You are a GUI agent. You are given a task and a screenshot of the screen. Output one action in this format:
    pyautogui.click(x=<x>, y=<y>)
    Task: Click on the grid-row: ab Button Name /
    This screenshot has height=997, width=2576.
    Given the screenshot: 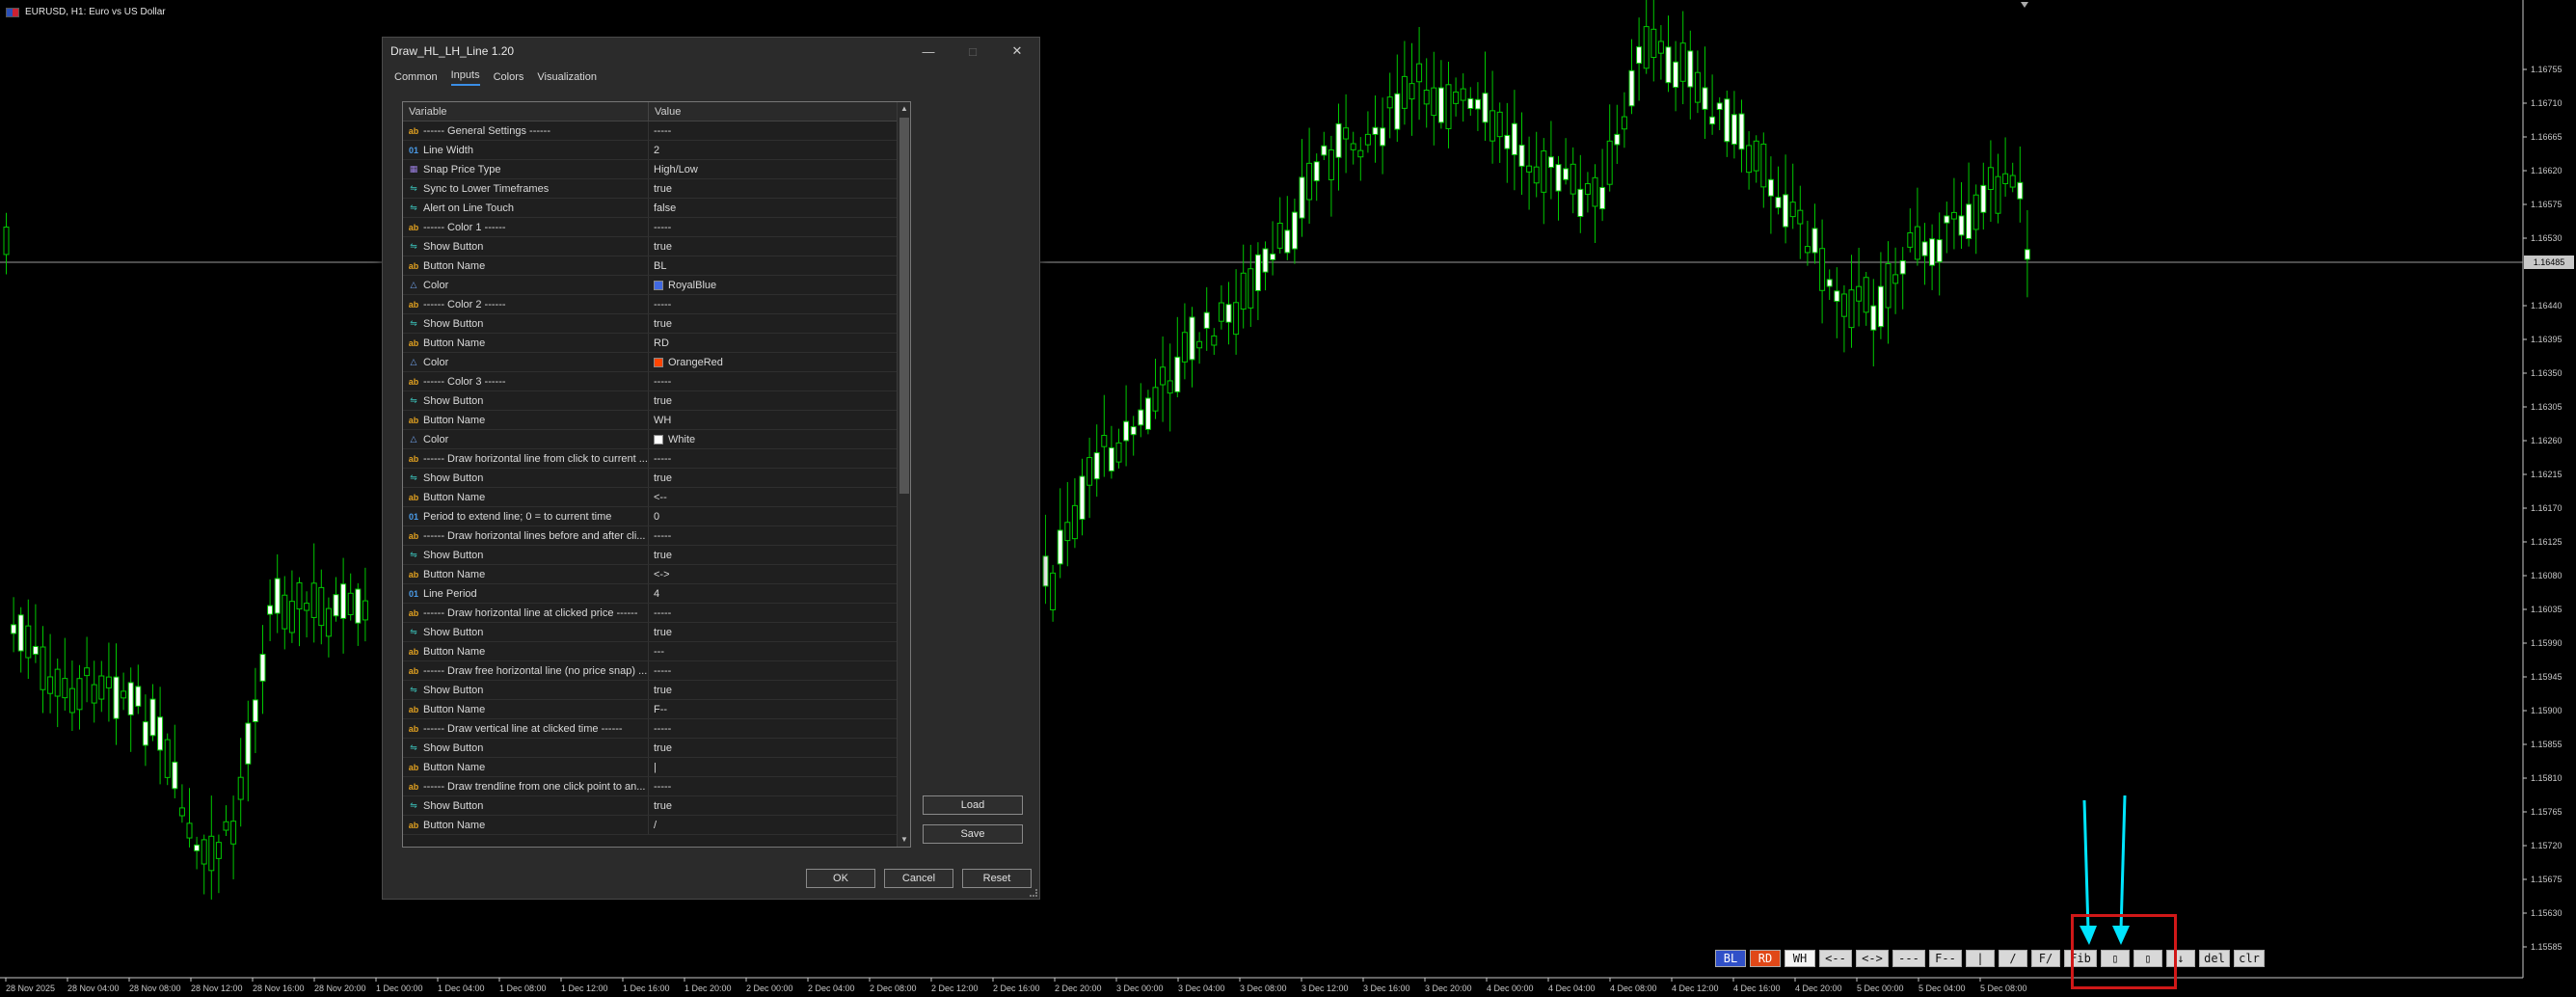 What is the action you would take?
    pyautogui.click(x=650, y=825)
    